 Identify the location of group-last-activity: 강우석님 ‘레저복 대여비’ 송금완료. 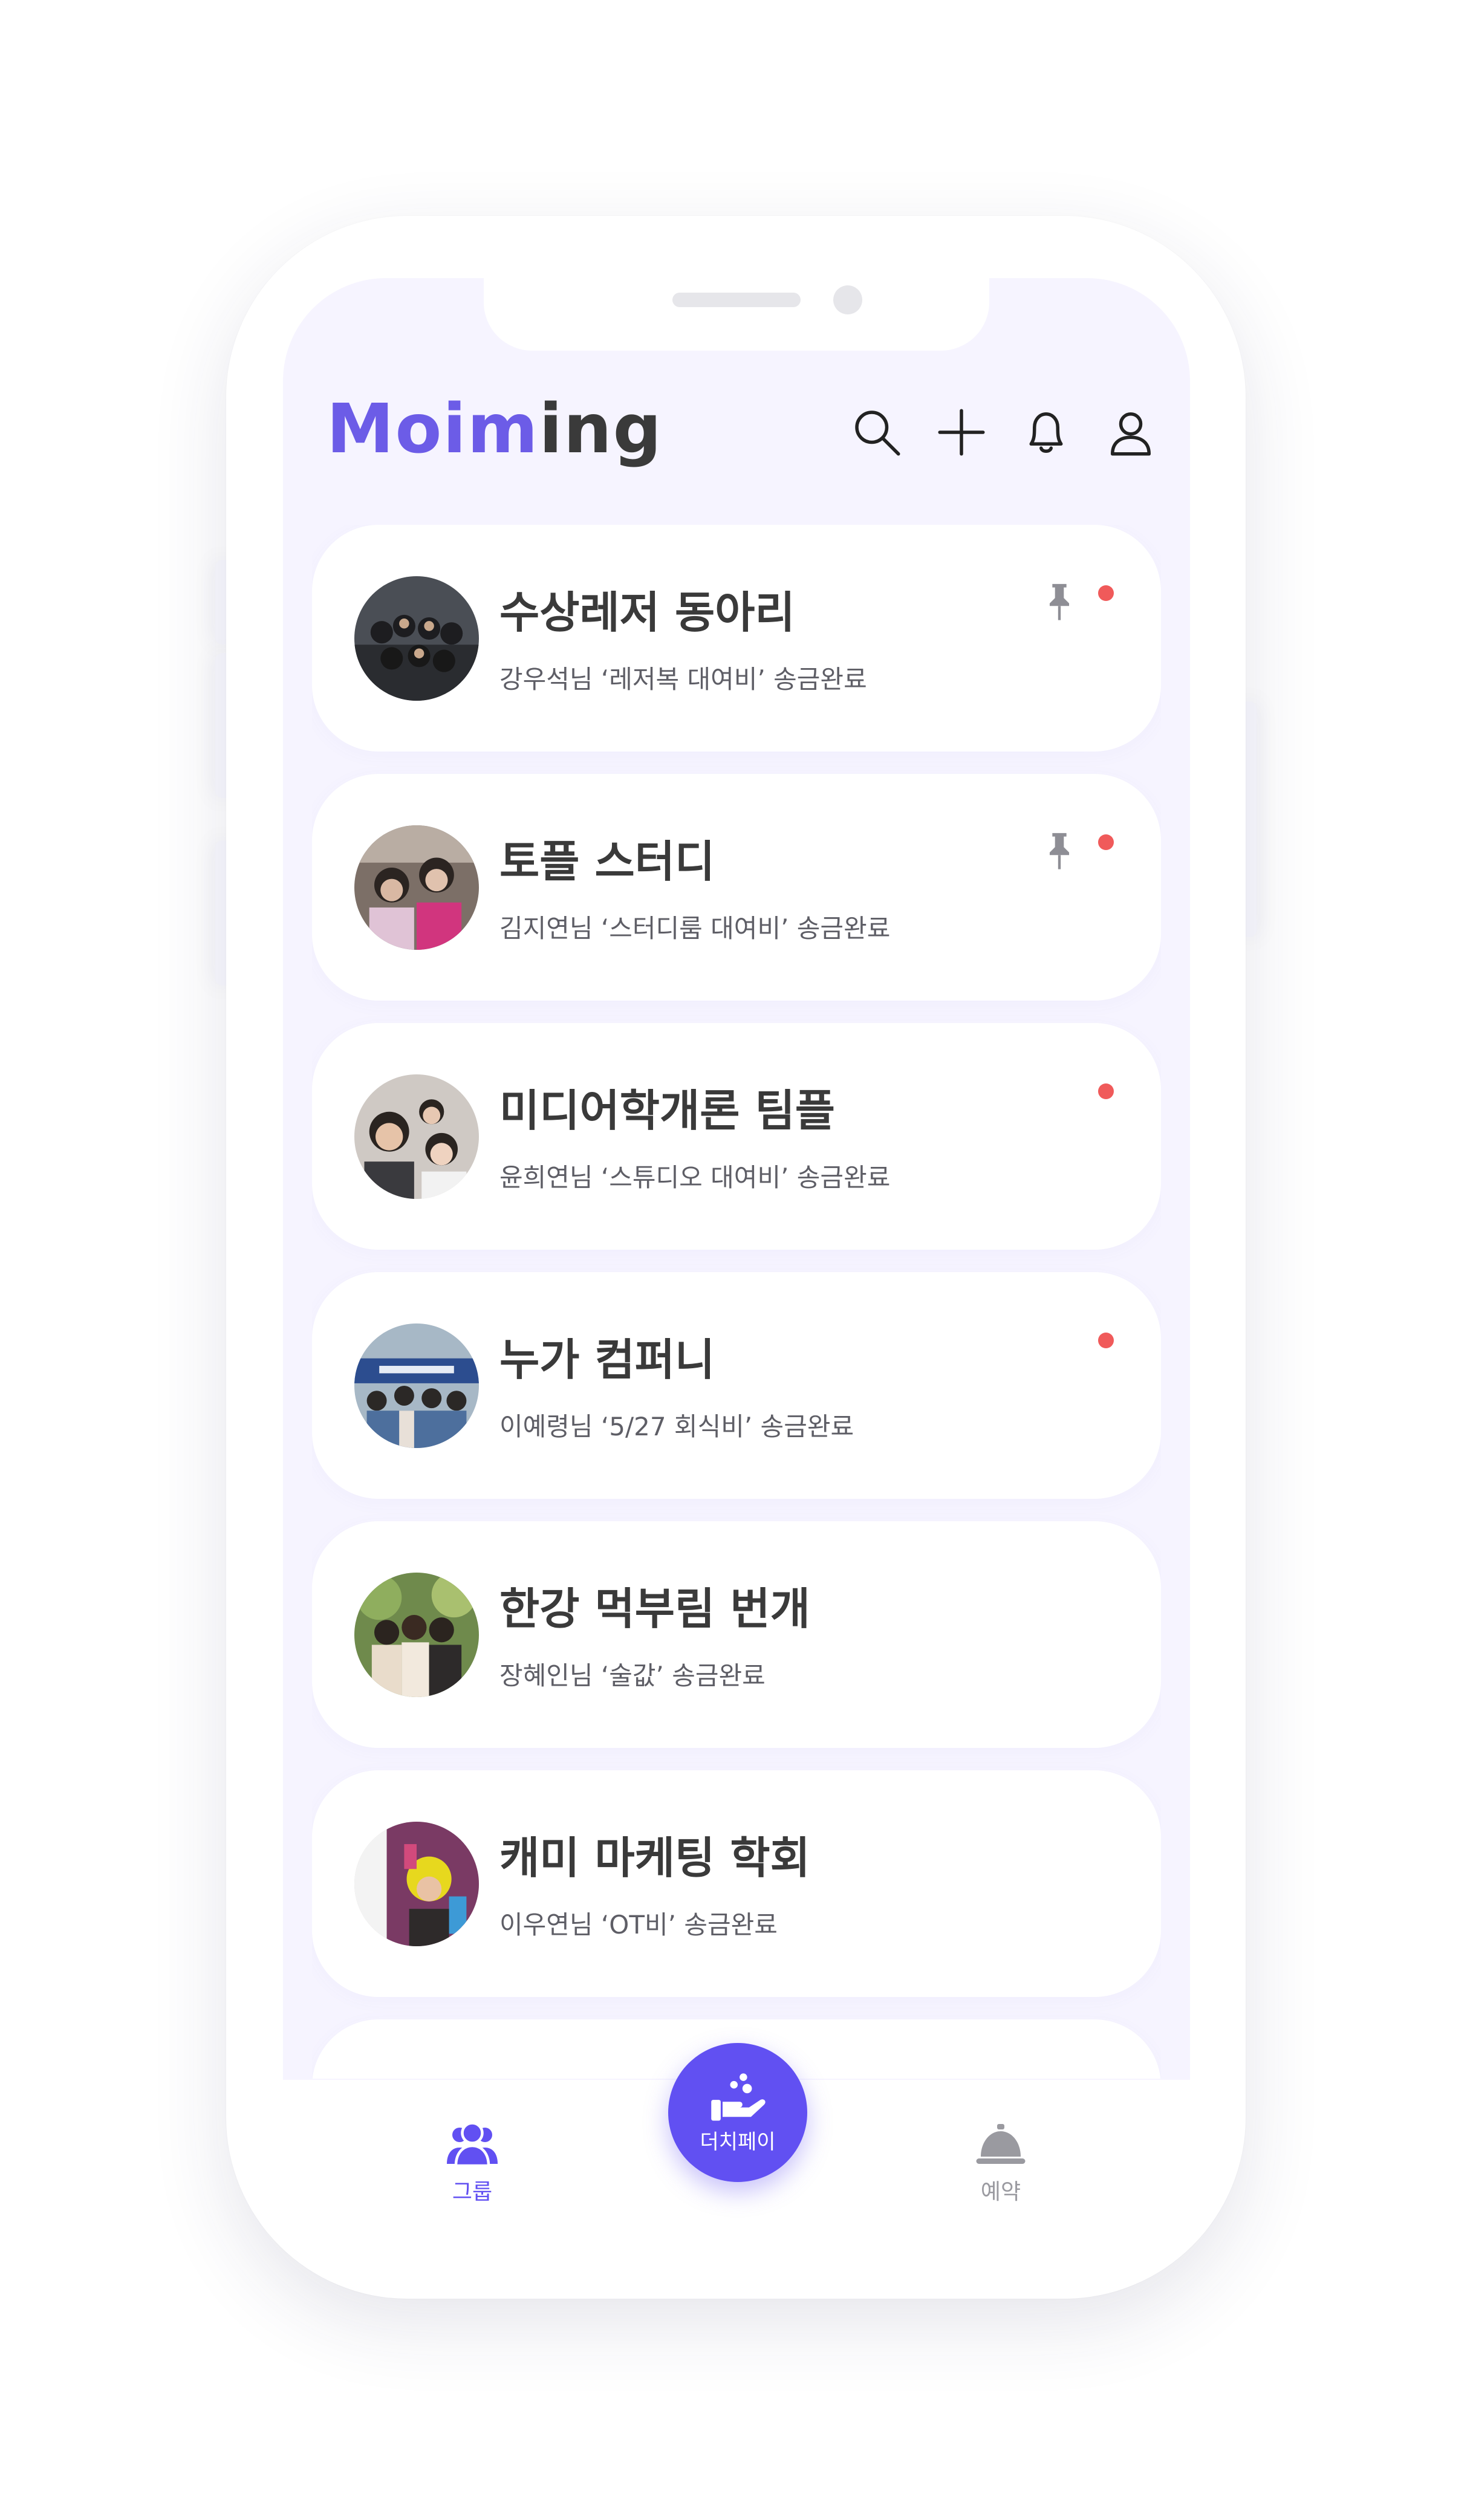
(683, 679).